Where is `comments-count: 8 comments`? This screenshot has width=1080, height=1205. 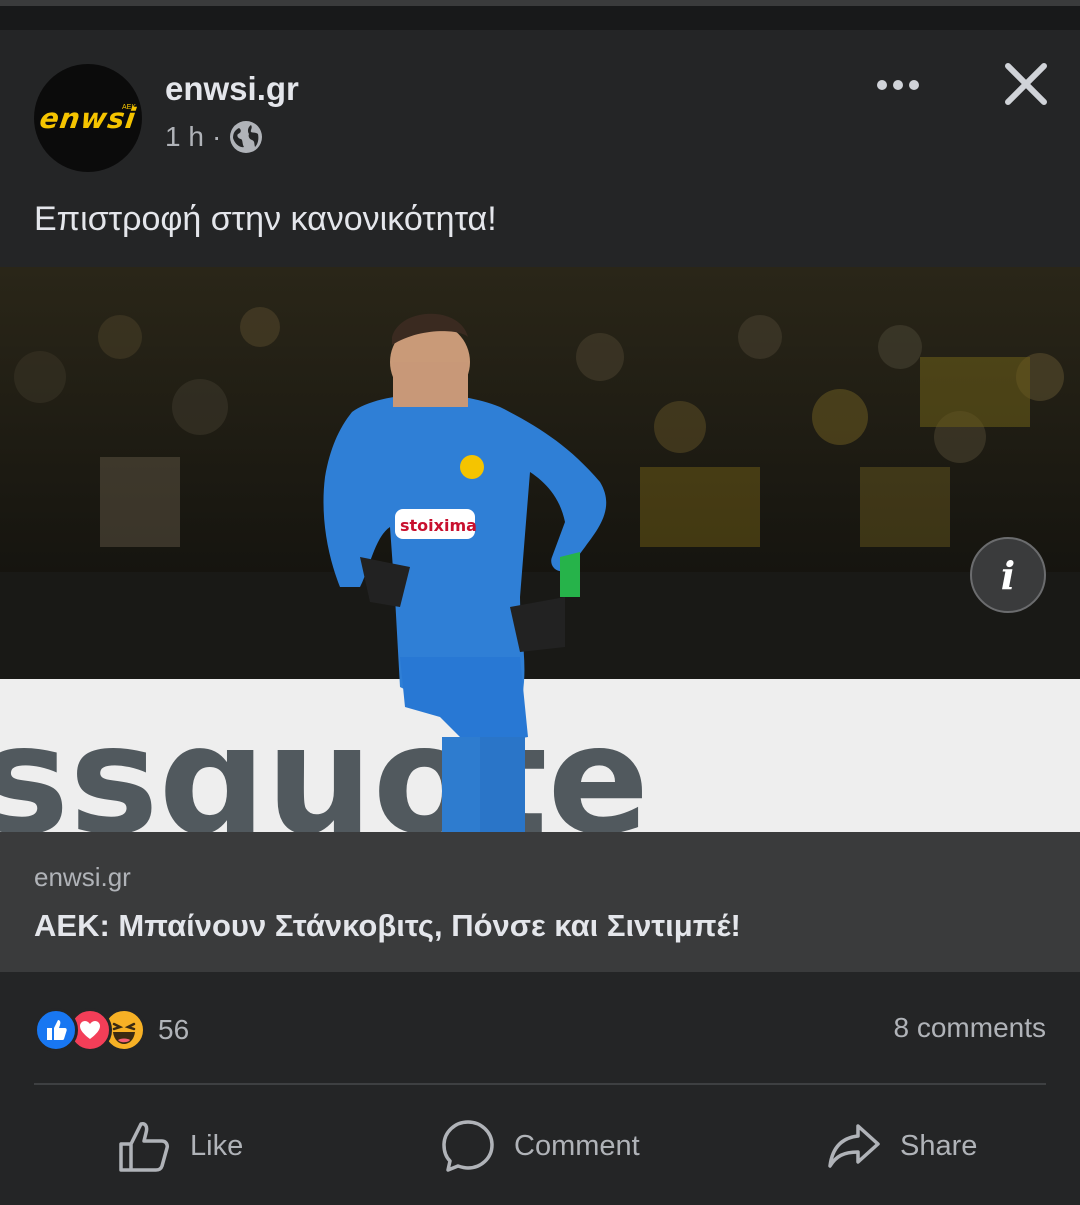
comments-count: 8 comments is located at coordinates (970, 1028).